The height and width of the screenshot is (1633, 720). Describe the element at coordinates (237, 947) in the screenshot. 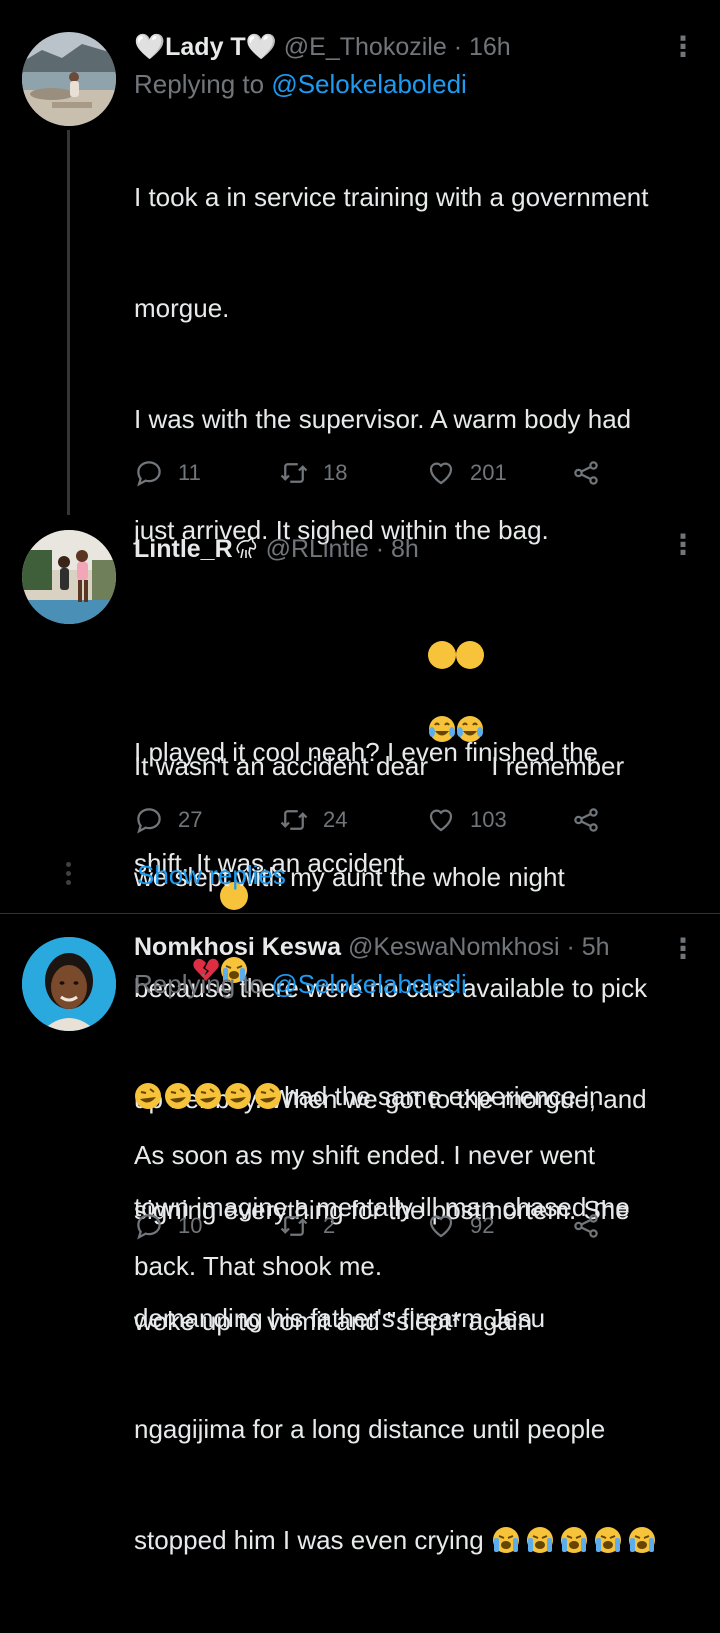

I see `display-name: Nomkhosi Keswa` at that location.